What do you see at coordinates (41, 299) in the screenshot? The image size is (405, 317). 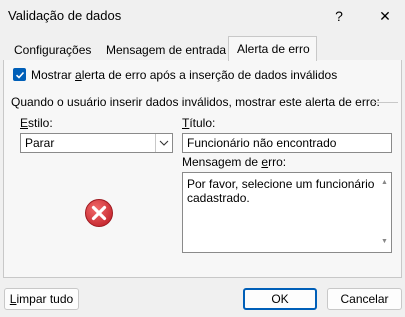 I see `clear-all-button: Limpar tudo` at bounding box center [41, 299].